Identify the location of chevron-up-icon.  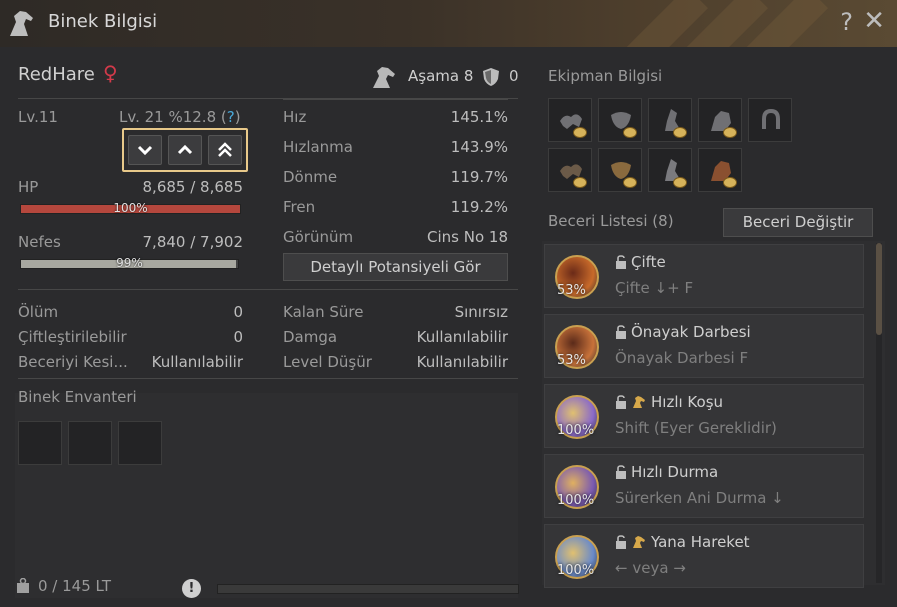
(185, 150).